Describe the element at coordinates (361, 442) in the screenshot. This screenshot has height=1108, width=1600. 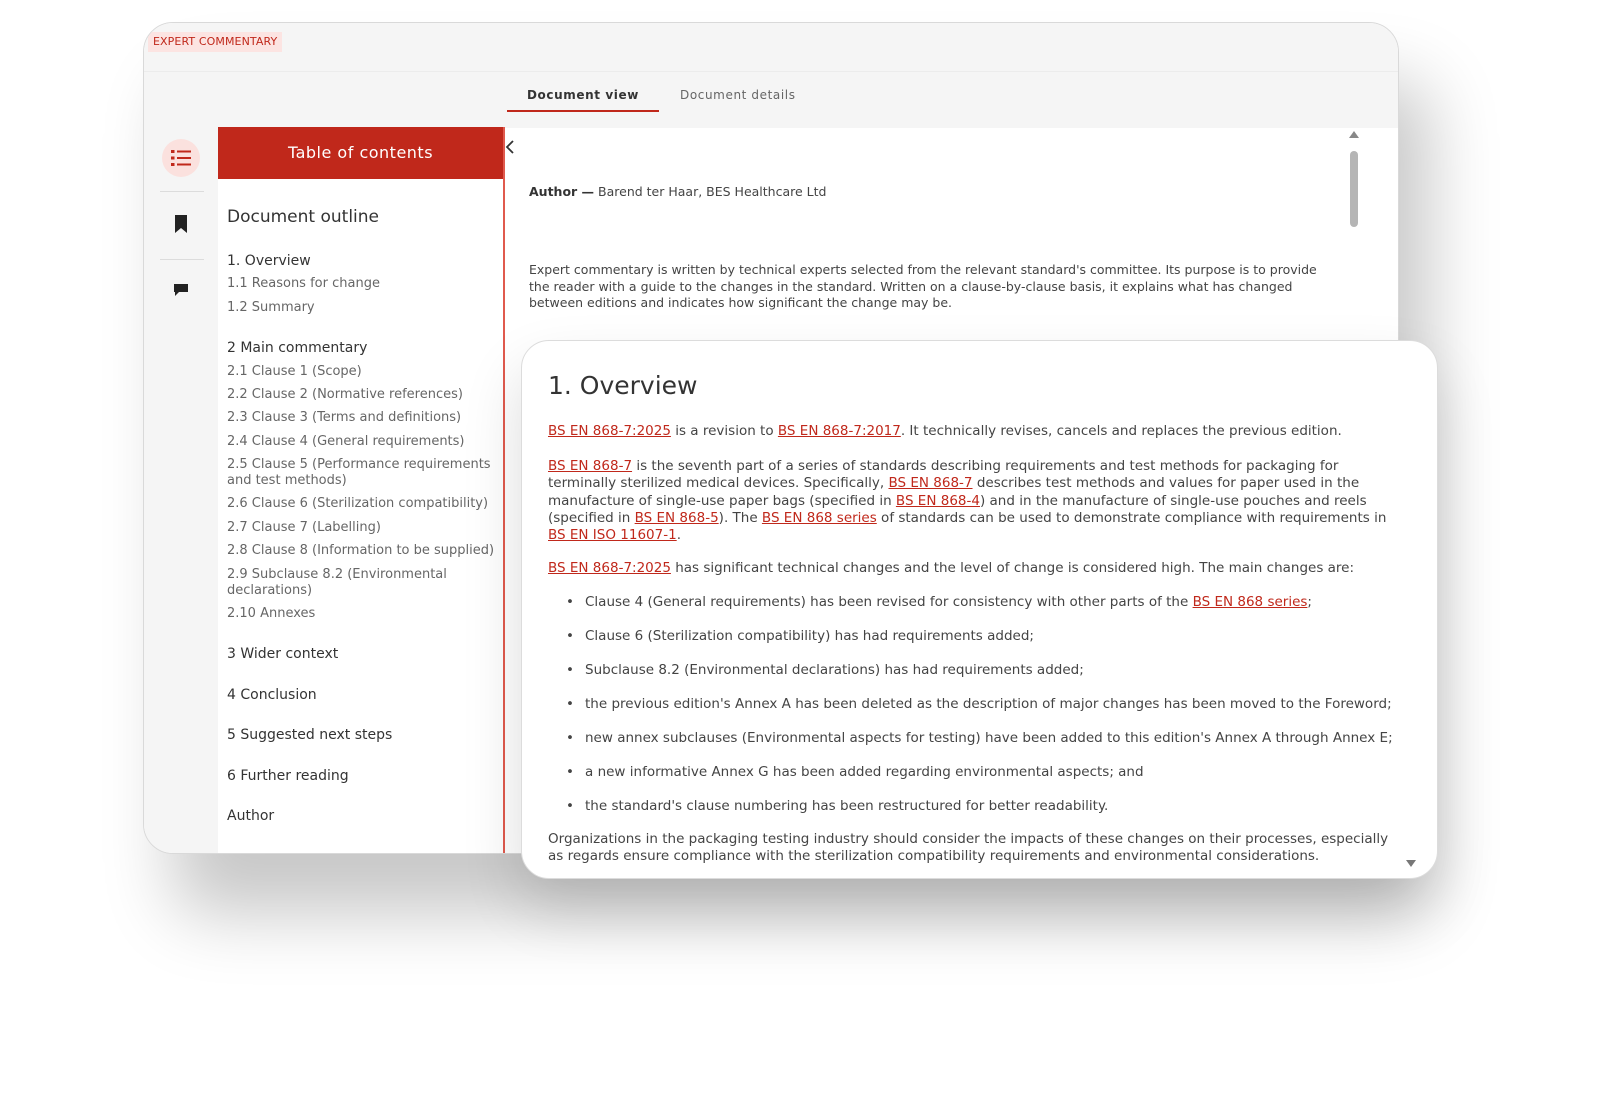
I see `toc-item-clause-4: 2.4 Clause 4 (General requirements)` at that location.